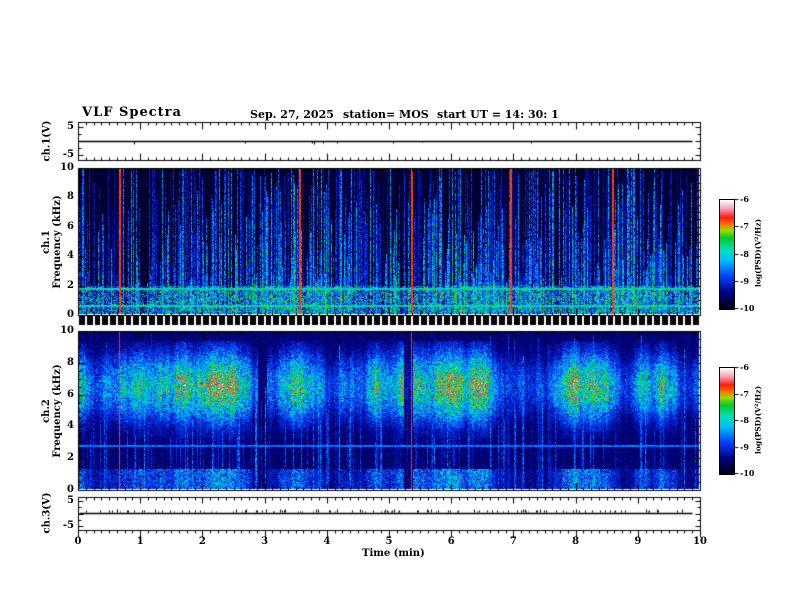 This screenshot has height=612, width=792. I want to click on x-tick-label: 8, so click(576, 541).